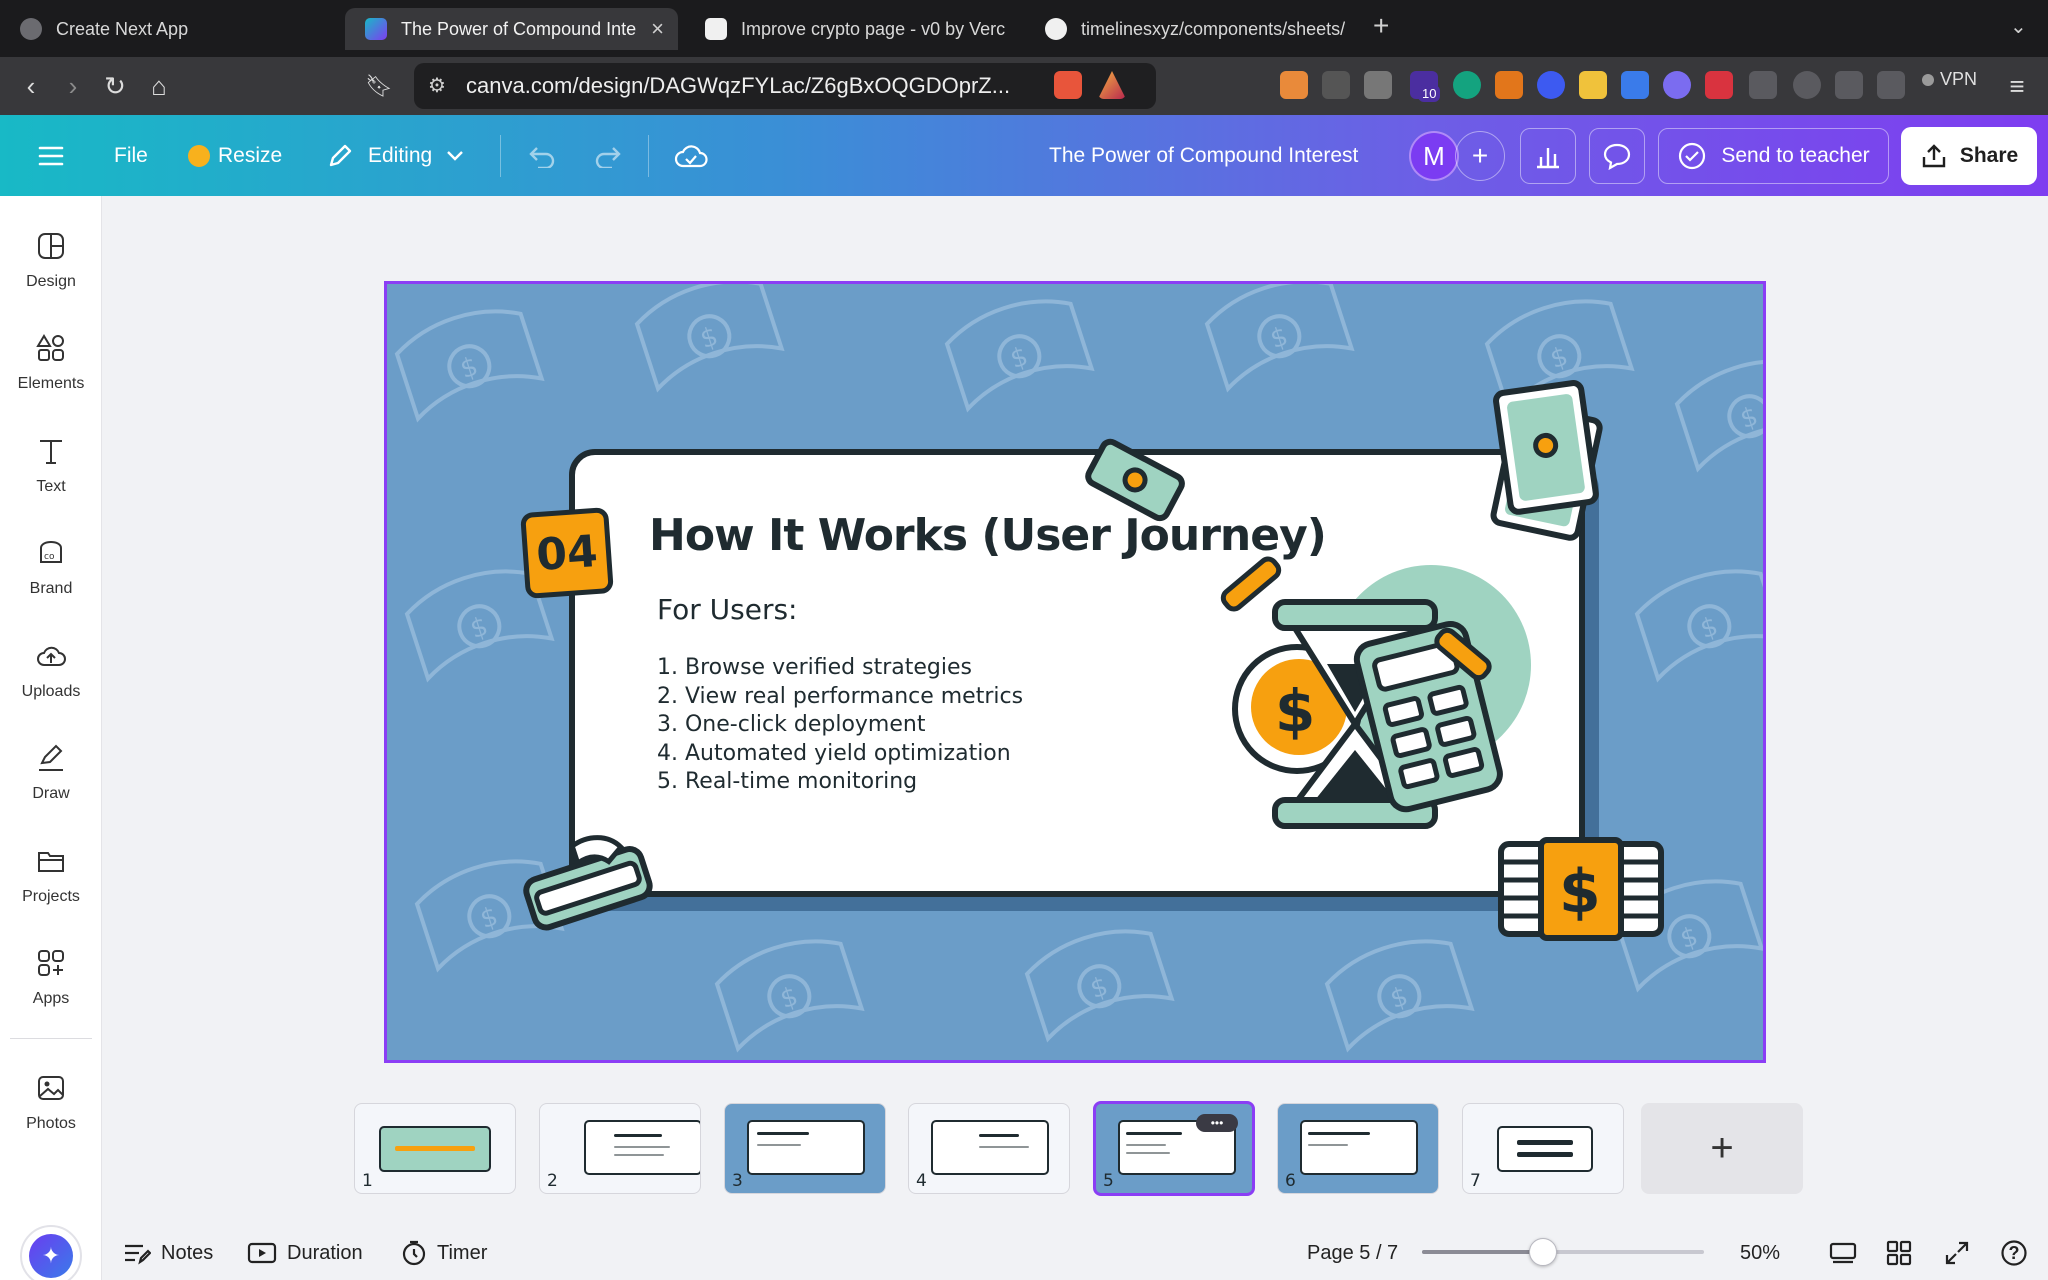 This screenshot has width=2048, height=1280. I want to click on avatar-initial: M, so click(1434, 155).